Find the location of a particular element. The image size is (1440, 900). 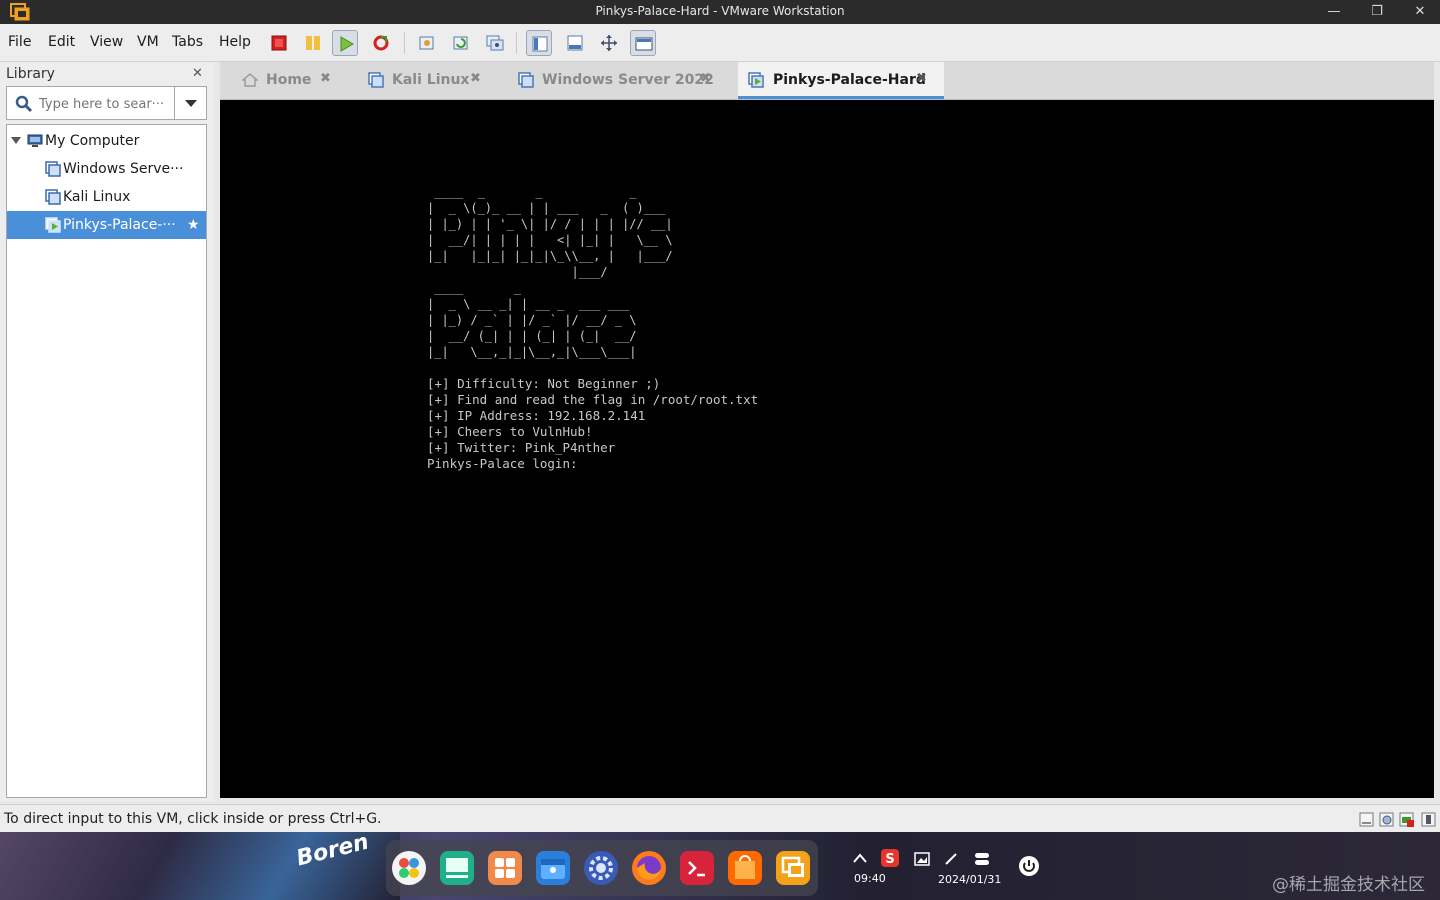

suspend-button is located at coordinates (313, 43).